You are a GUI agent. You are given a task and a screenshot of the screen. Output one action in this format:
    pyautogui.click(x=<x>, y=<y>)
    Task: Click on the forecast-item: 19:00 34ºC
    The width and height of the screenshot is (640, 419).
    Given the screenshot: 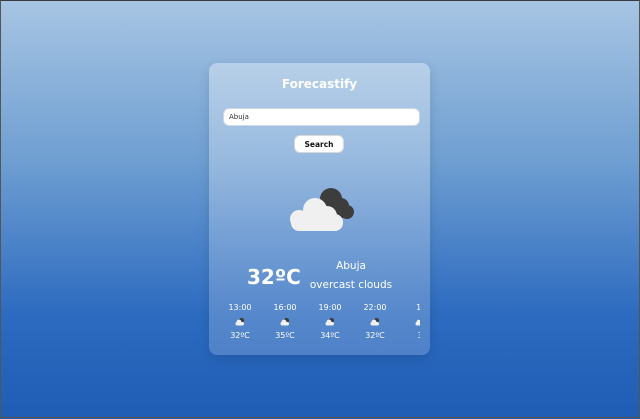 What is the action you would take?
    pyautogui.click(x=330, y=321)
    